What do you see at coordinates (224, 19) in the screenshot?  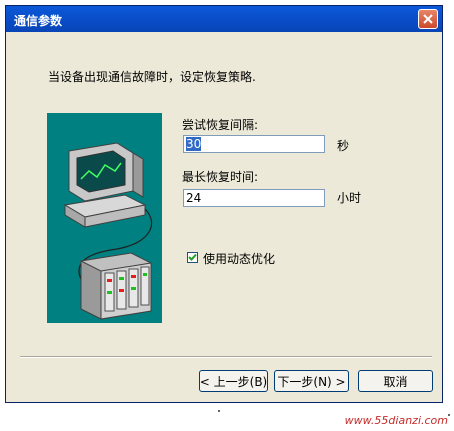 I see `title-bar: 通信参数` at bounding box center [224, 19].